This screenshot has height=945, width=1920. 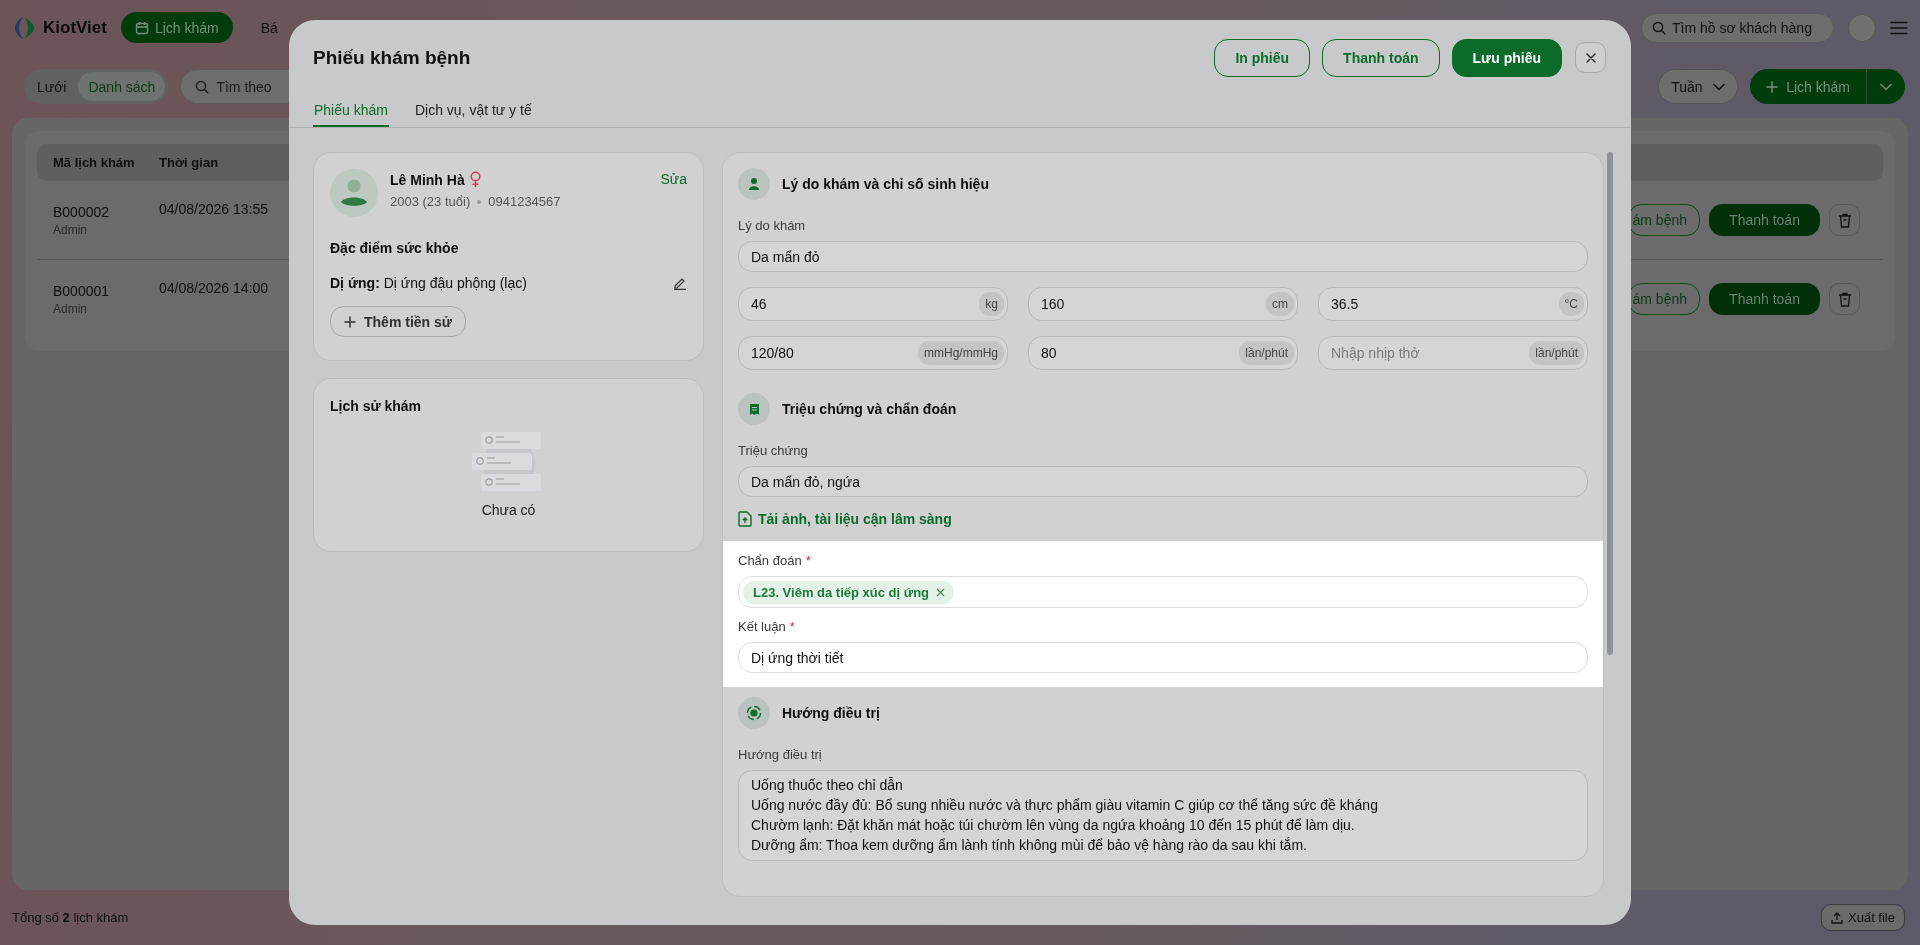 I want to click on action-button: In phiếu, so click(x=1262, y=57).